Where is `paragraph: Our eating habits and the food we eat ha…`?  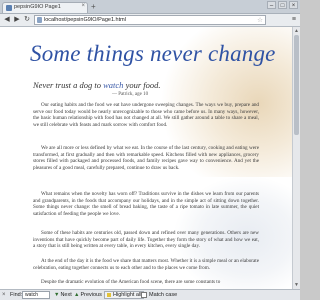
paragraph: Our eating habits and the food we eat ha… is located at coordinates (146, 115).